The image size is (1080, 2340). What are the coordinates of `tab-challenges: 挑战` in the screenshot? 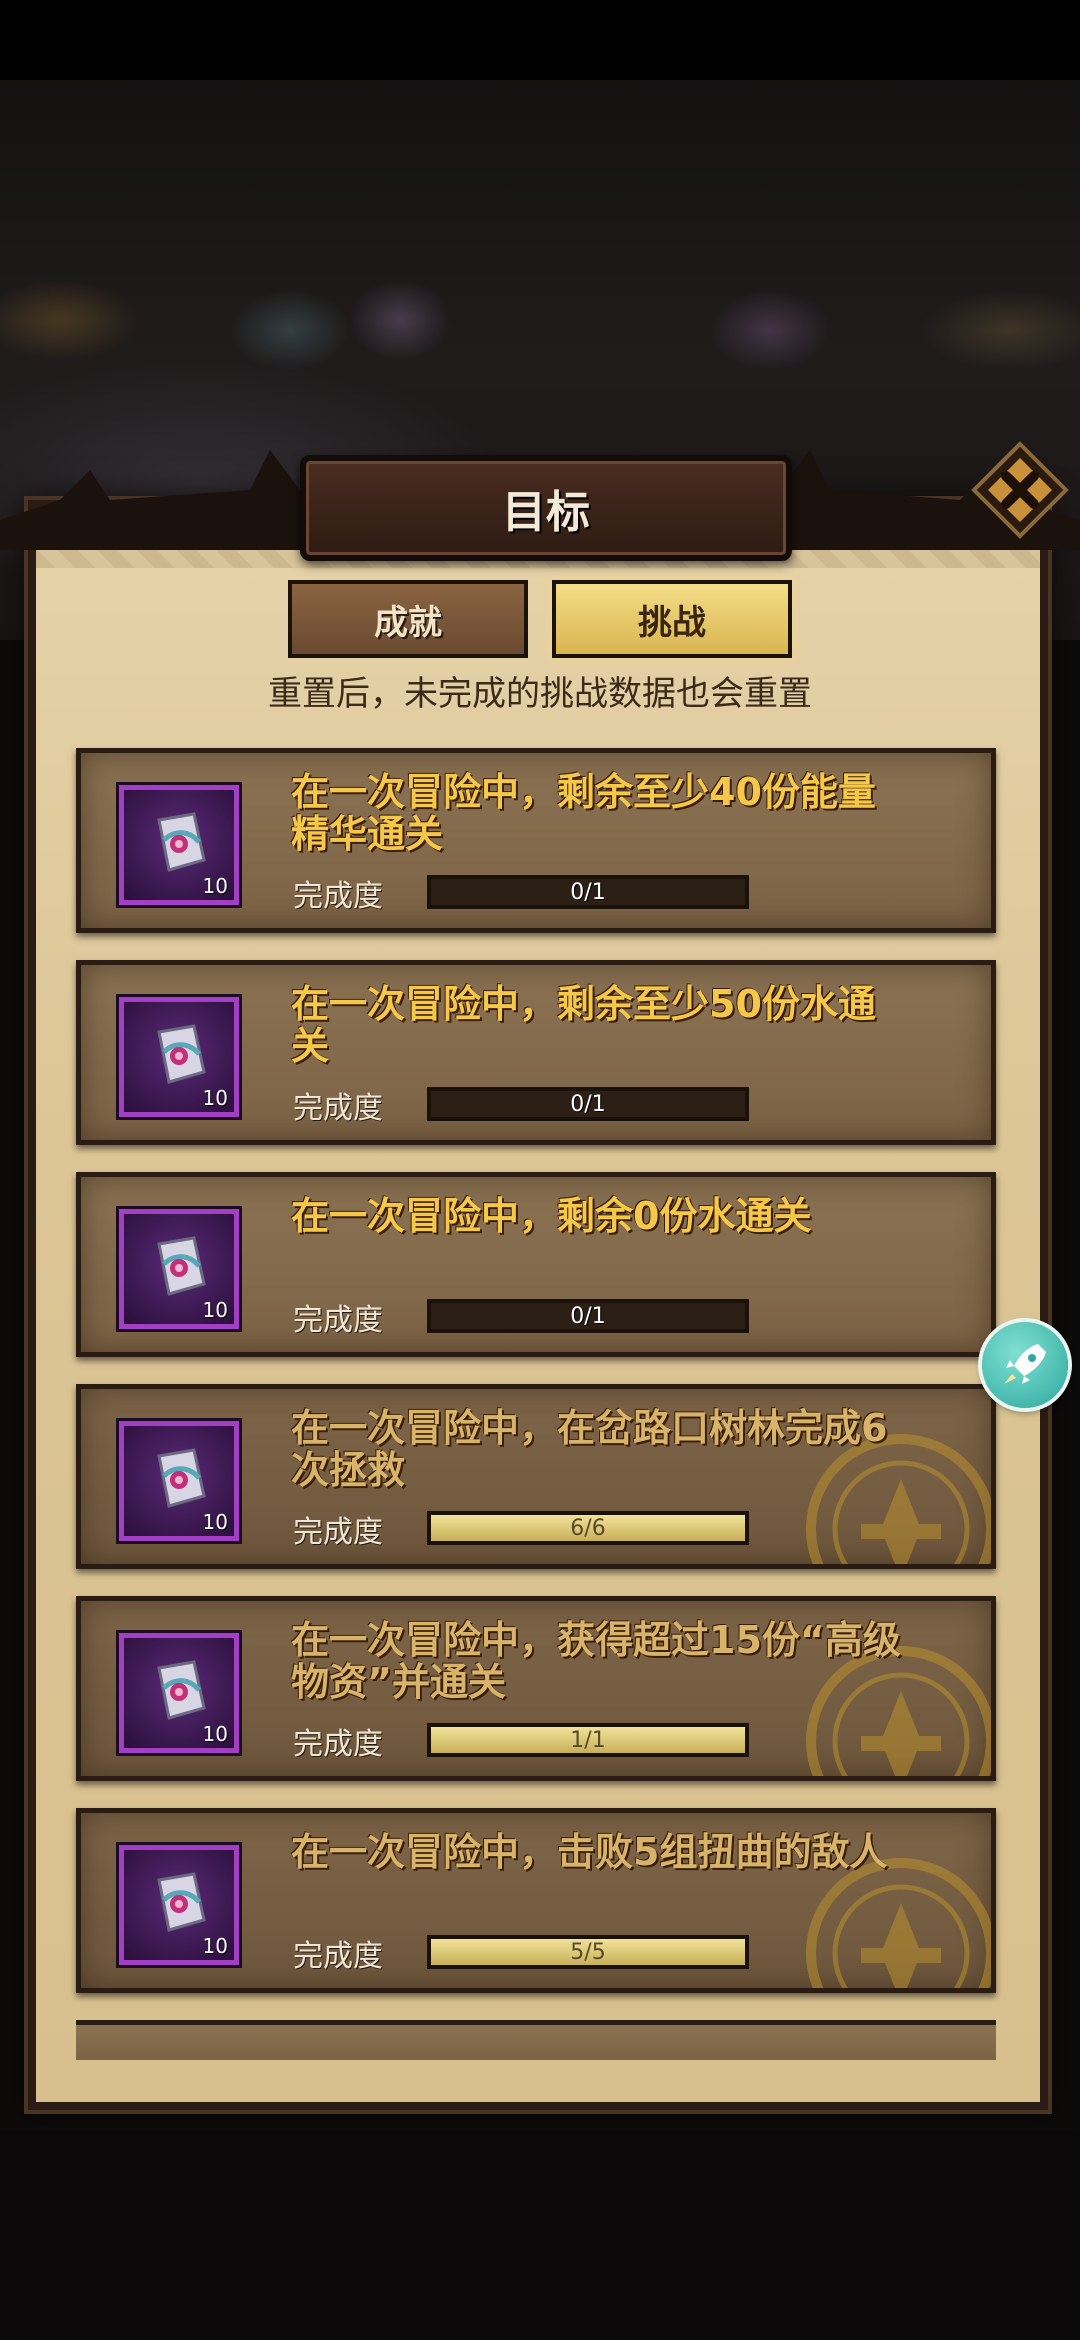 It's located at (672, 619).